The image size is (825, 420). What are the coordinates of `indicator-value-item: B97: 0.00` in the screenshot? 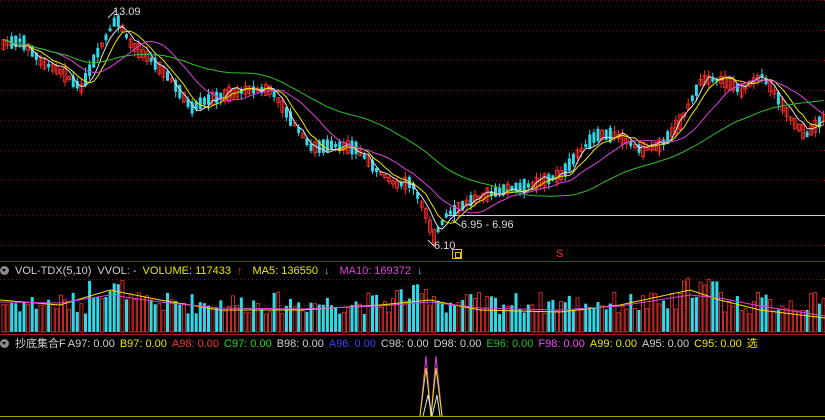 It's located at (143, 344).